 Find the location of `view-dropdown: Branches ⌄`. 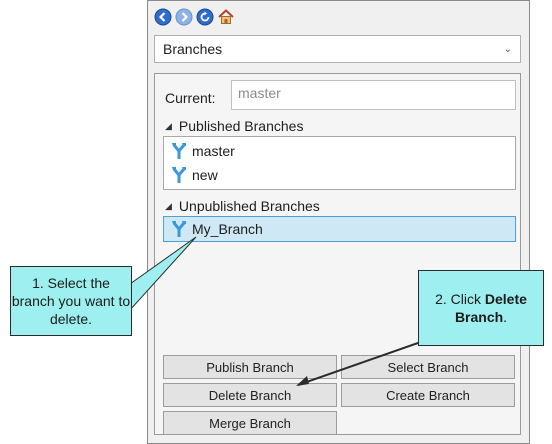

view-dropdown: Branches ⌄ is located at coordinates (337, 49).